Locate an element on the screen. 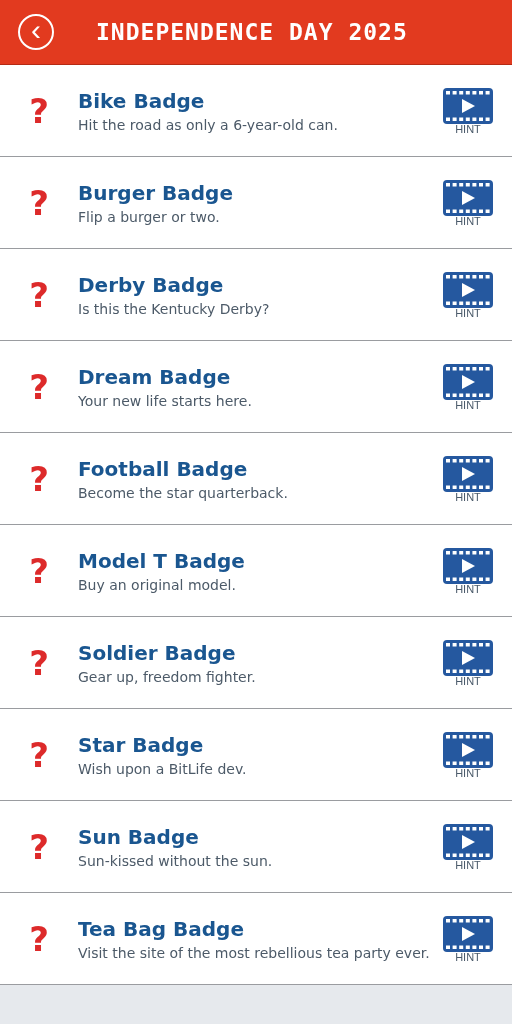  badge-description: Hit the road as only a 6-year-old can. is located at coordinates (208, 124).